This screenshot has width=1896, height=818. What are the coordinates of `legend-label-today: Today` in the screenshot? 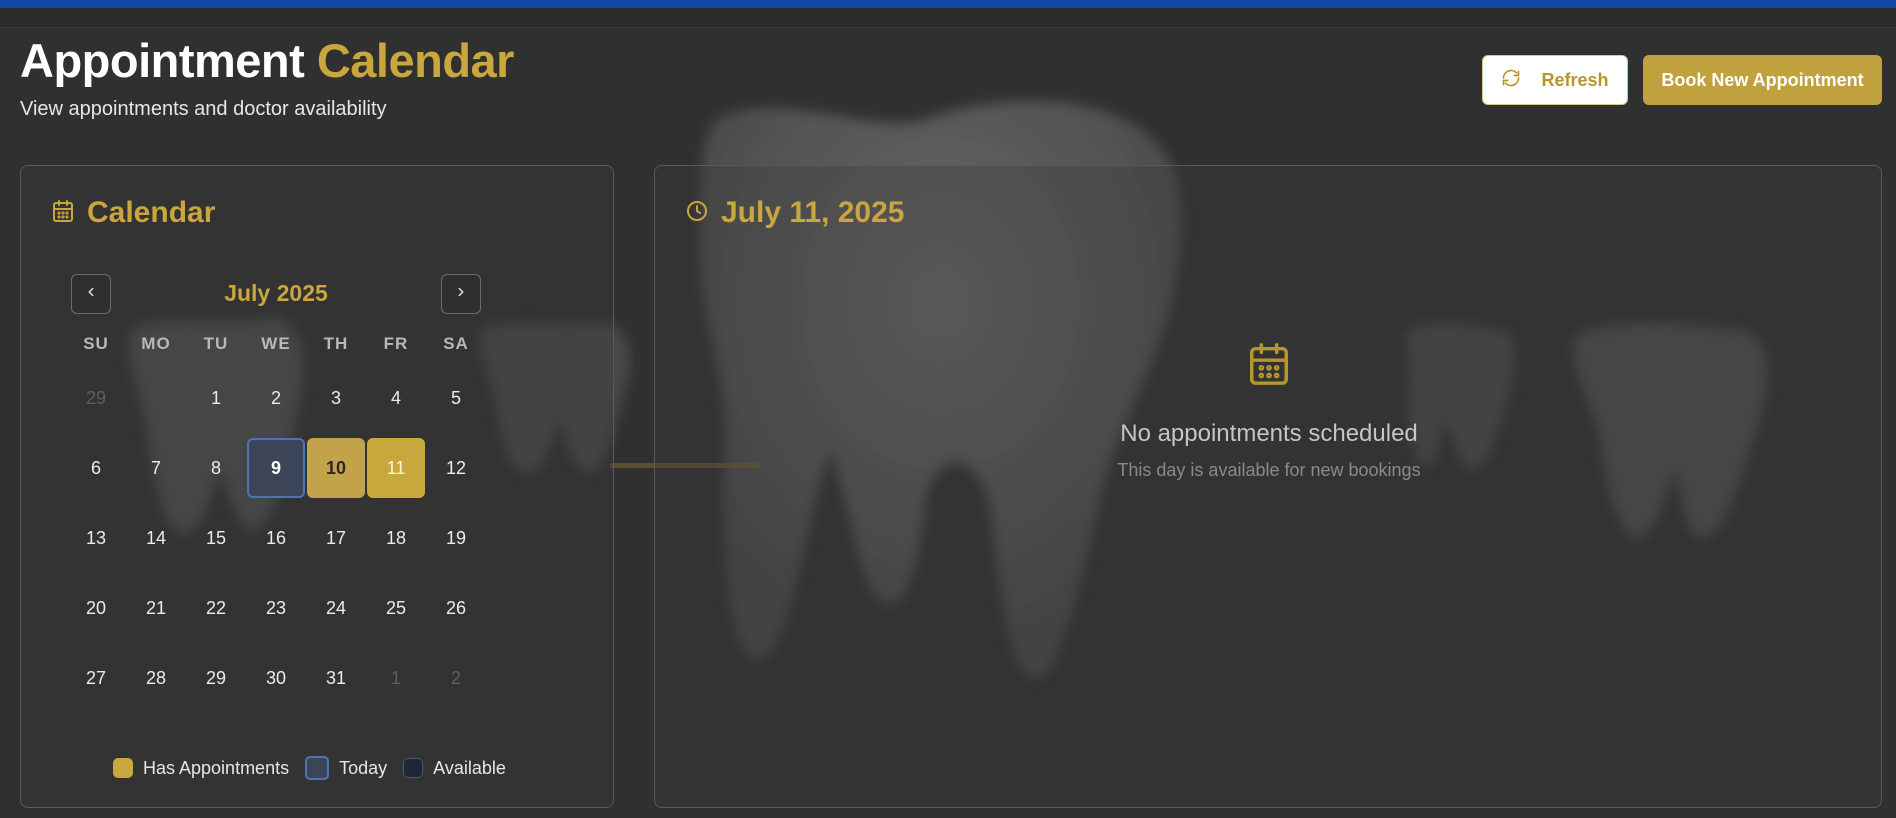 It's located at (363, 767).